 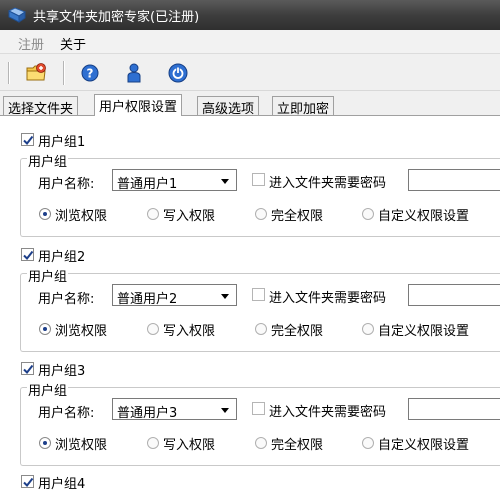 I want to click on user-group-2-legend: 用户组, so click(x=48, y=275).